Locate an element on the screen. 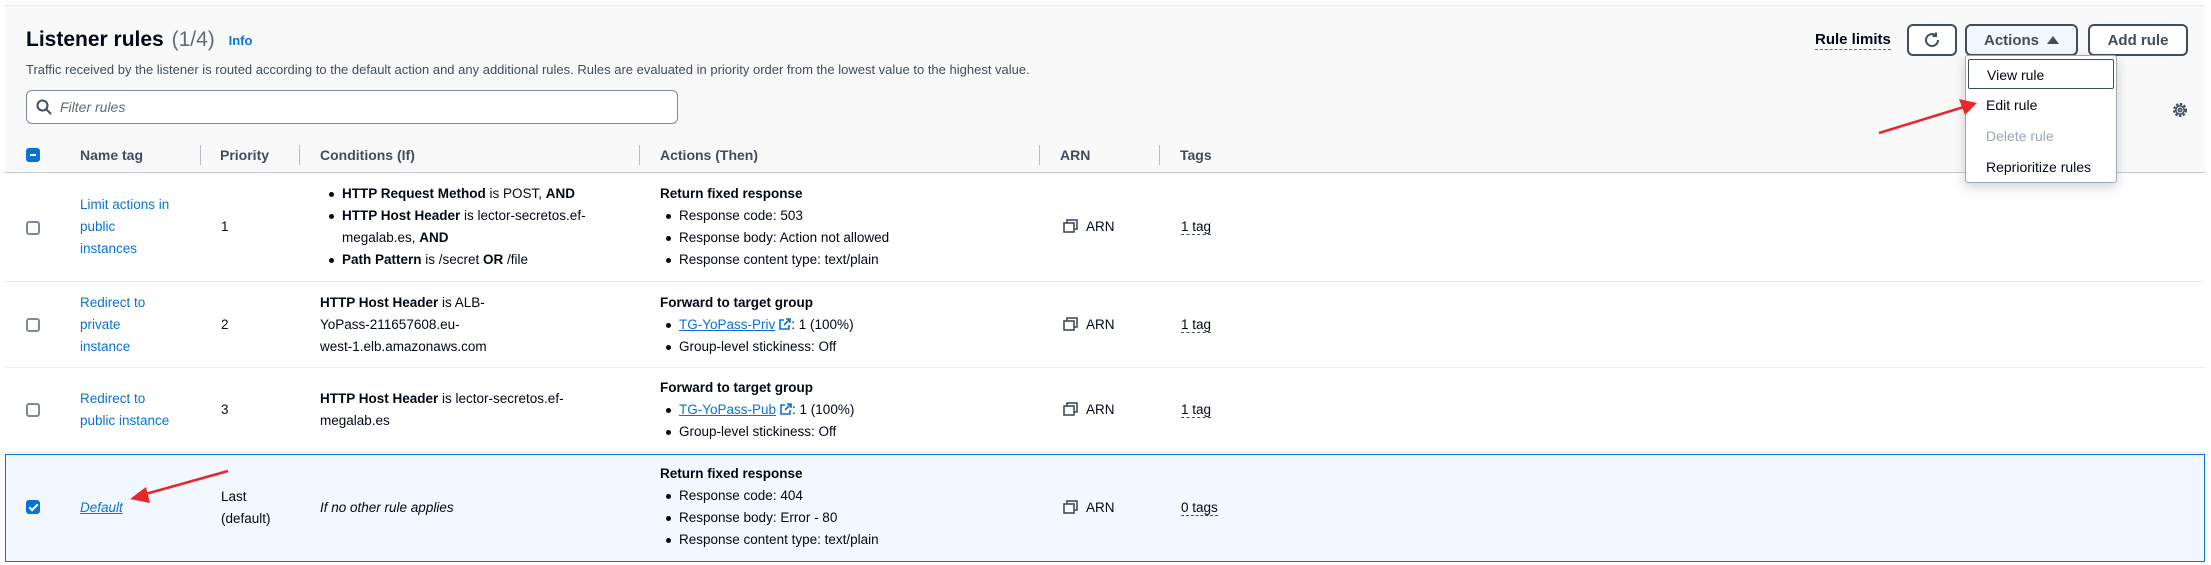  action-item: TG-YoPass-Pub: 1 (100%) is located at coordinates (757, 410).